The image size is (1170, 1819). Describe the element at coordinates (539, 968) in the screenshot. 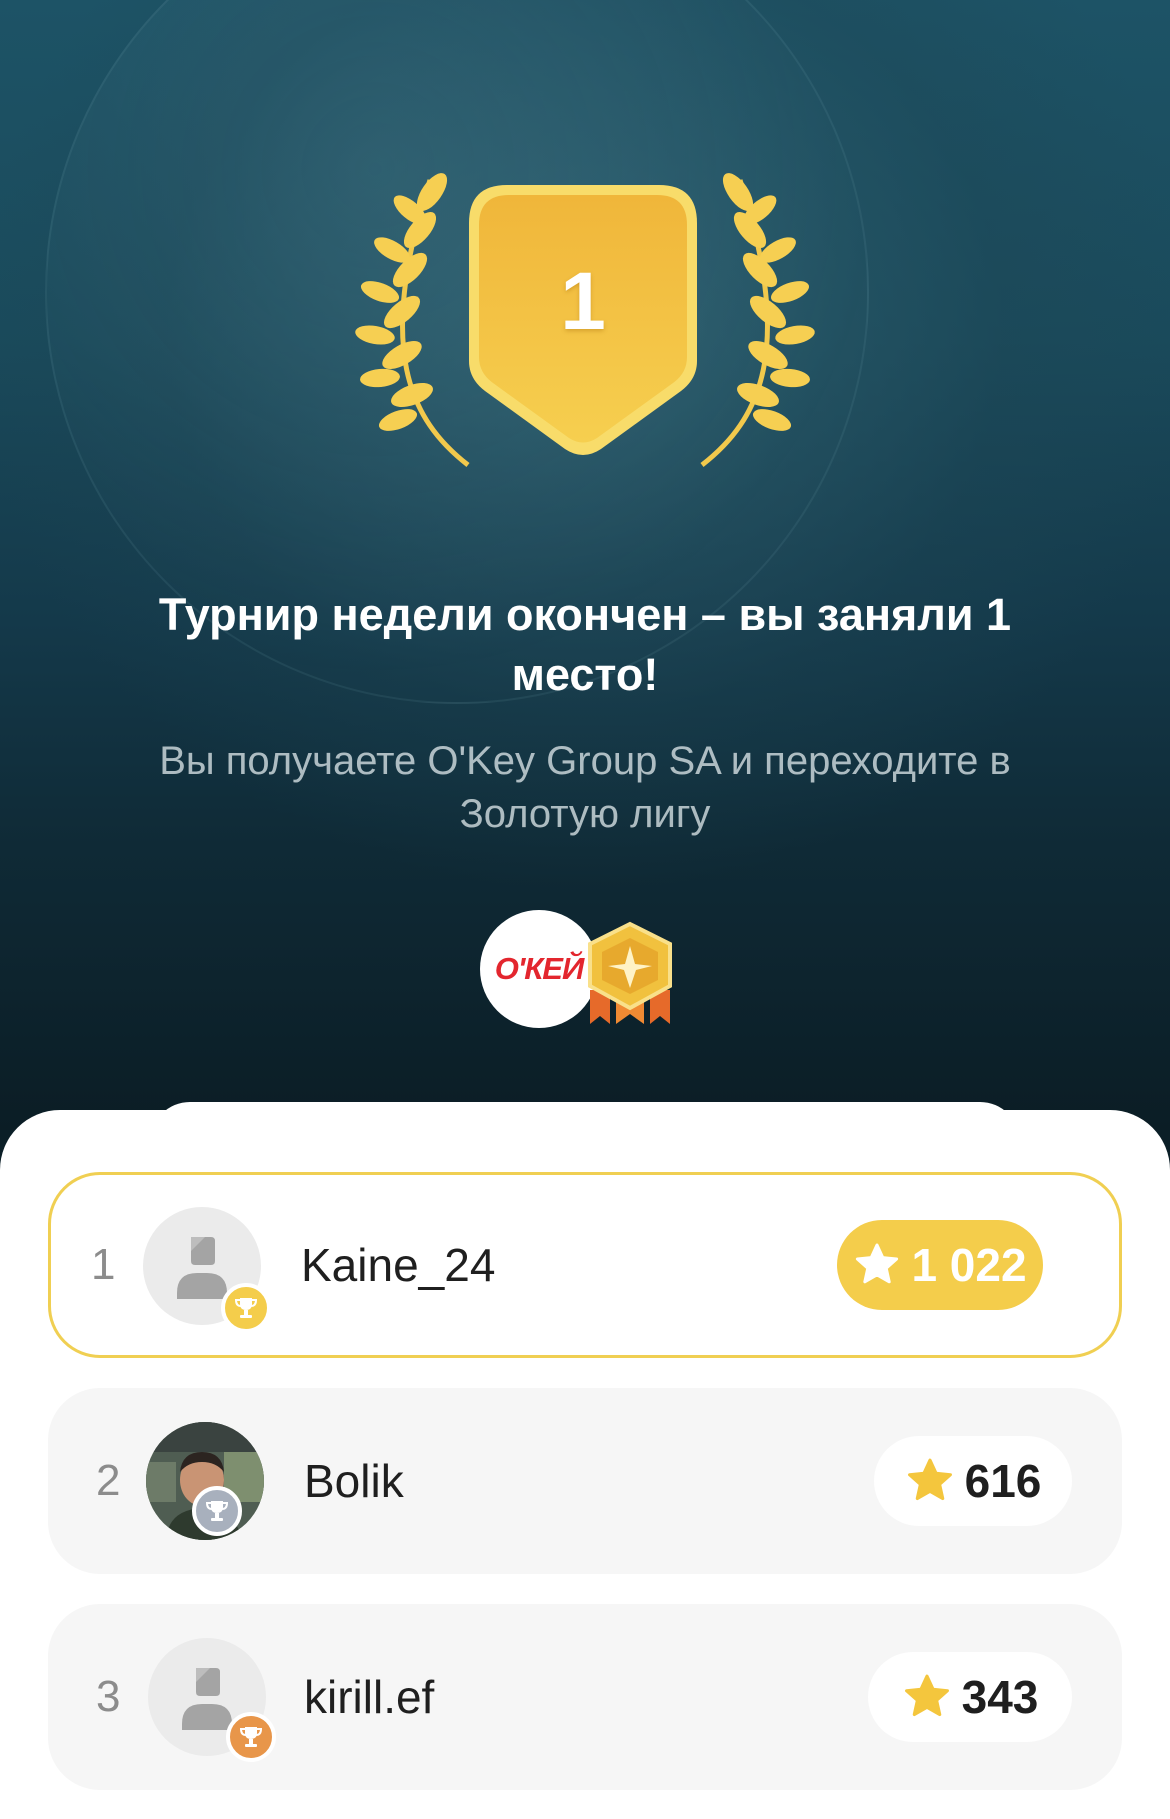

I see `okey-logo-text: О'КЕЙ` at that location.